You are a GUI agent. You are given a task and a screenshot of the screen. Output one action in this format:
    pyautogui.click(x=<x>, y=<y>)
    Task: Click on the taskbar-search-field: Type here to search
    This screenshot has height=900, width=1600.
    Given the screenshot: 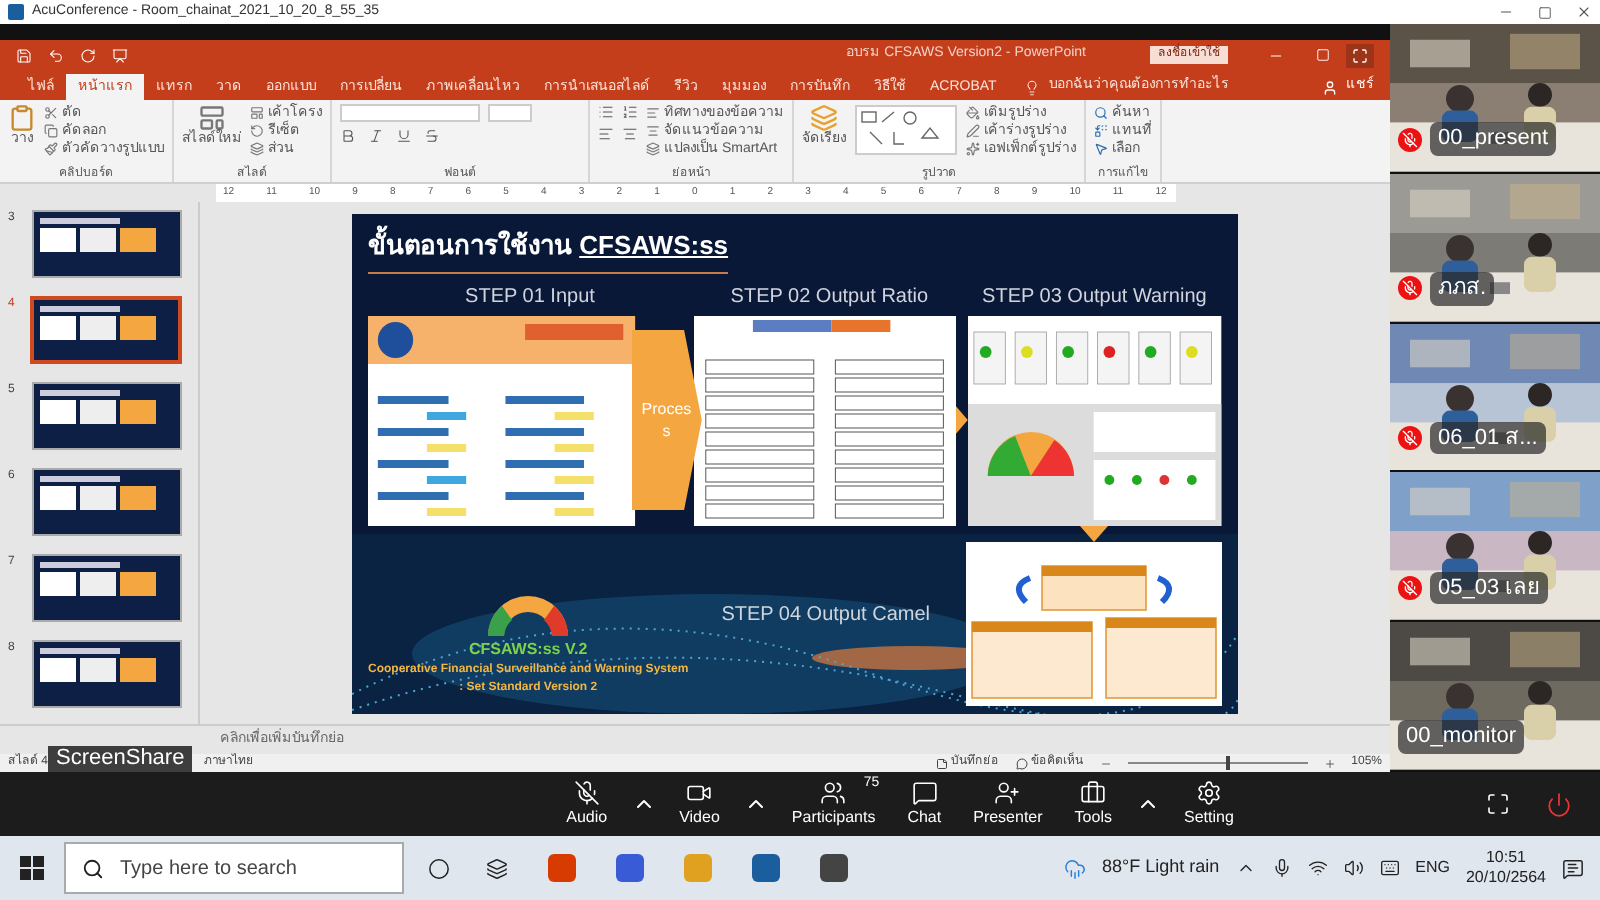 What is the action you would take?
    pyautogui.click(x=234, y=868)
    